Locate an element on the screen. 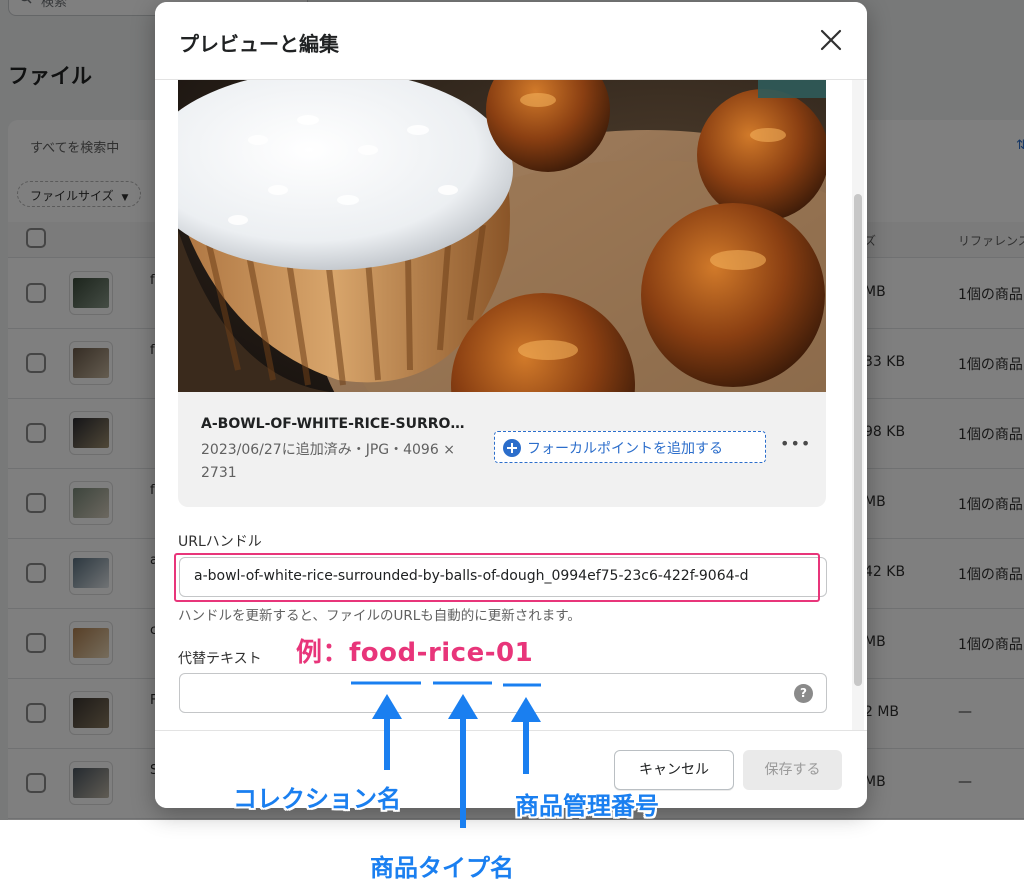 Image resolution: width=1024 pixels, height=886 pixels. more-actions-icon: ••• is located at coordinates (795, 443).